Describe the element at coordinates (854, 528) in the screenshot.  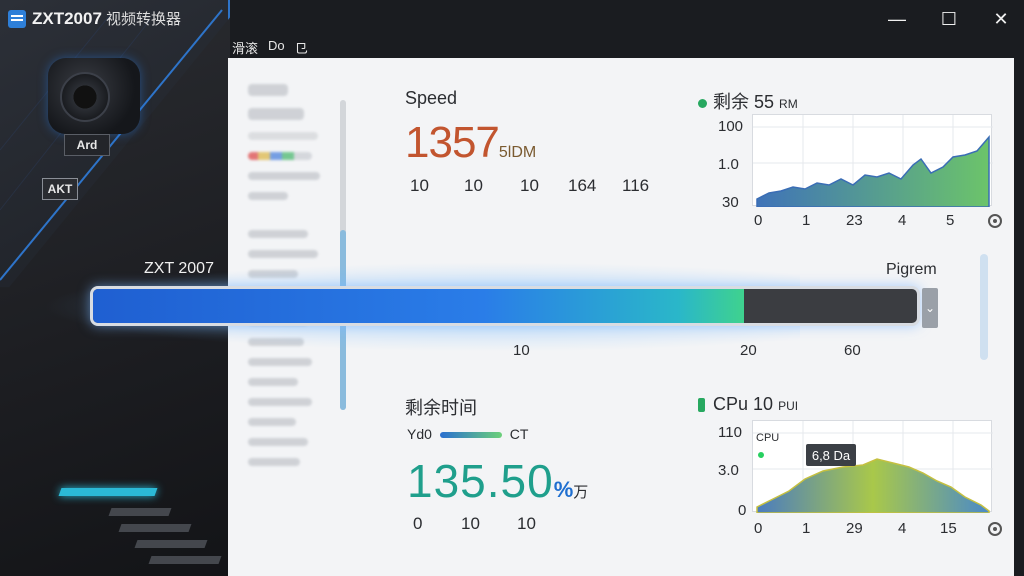
I see `cpu-xtick: 29` at that location.